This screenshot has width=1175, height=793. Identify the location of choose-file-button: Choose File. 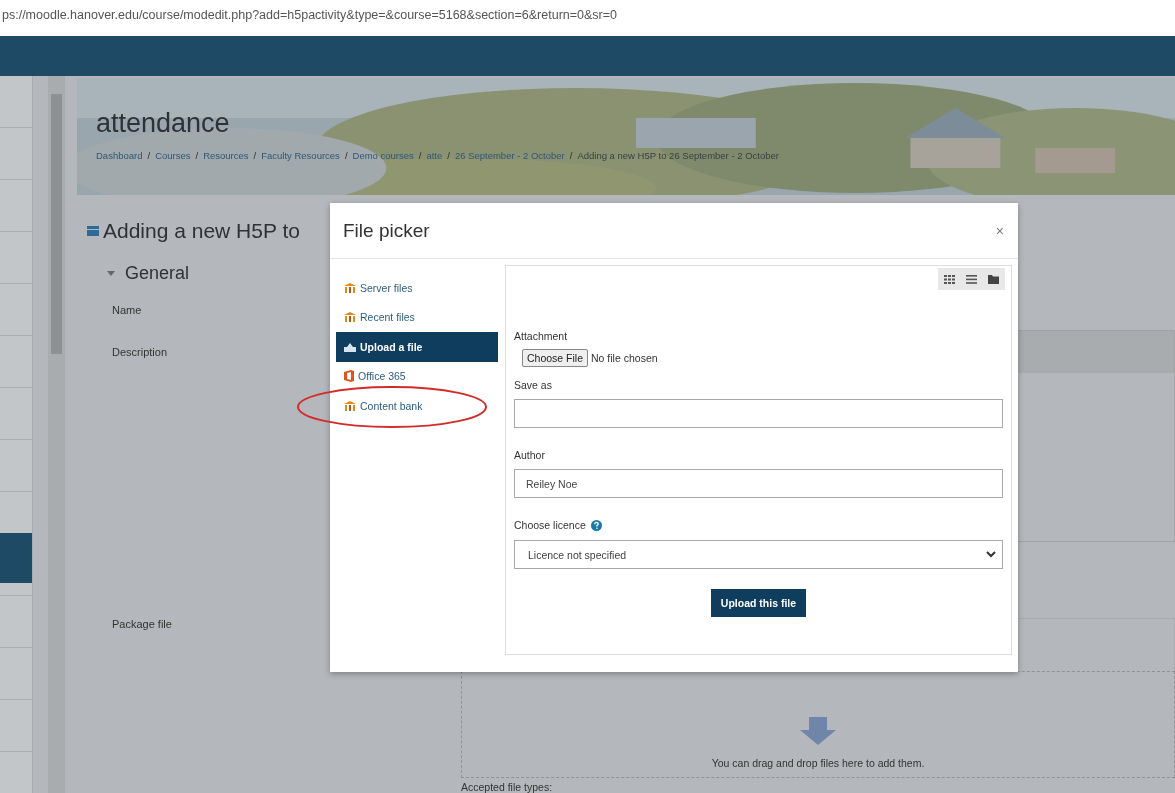
(555, 358).